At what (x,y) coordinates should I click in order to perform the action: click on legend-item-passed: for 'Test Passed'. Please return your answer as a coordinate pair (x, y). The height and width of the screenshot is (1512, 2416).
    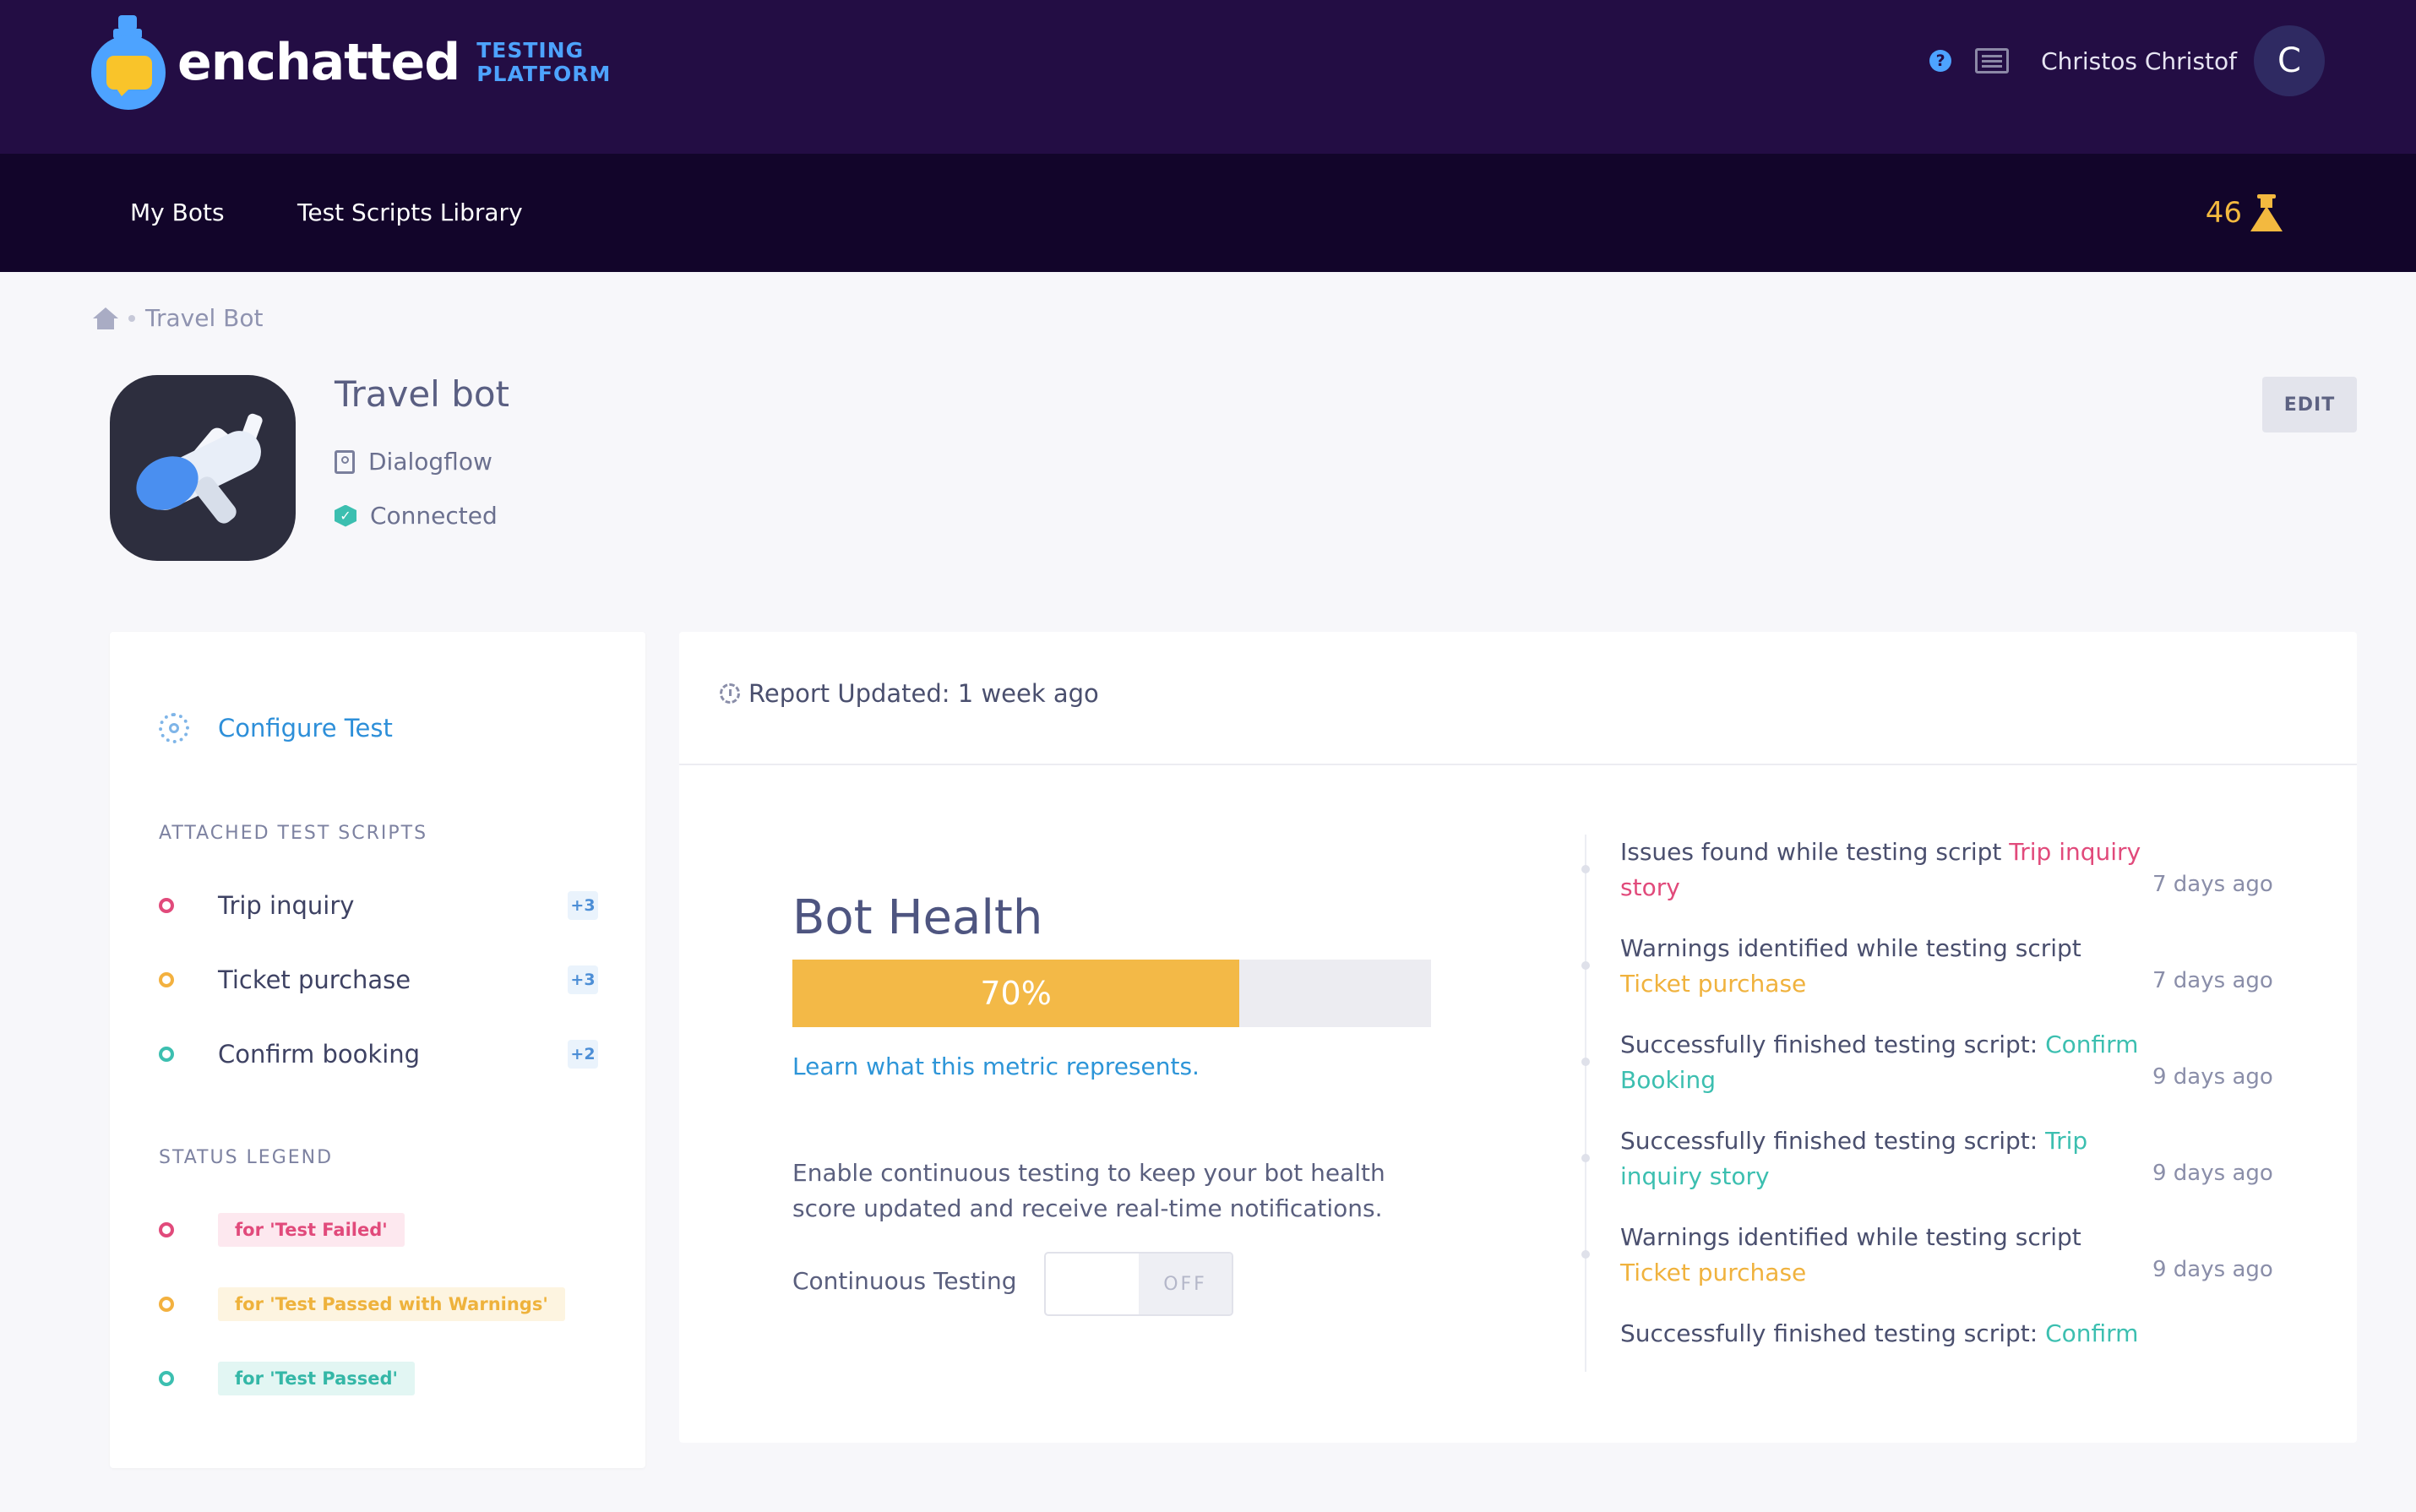
    Looking at the image, I should click on (287, 1379).